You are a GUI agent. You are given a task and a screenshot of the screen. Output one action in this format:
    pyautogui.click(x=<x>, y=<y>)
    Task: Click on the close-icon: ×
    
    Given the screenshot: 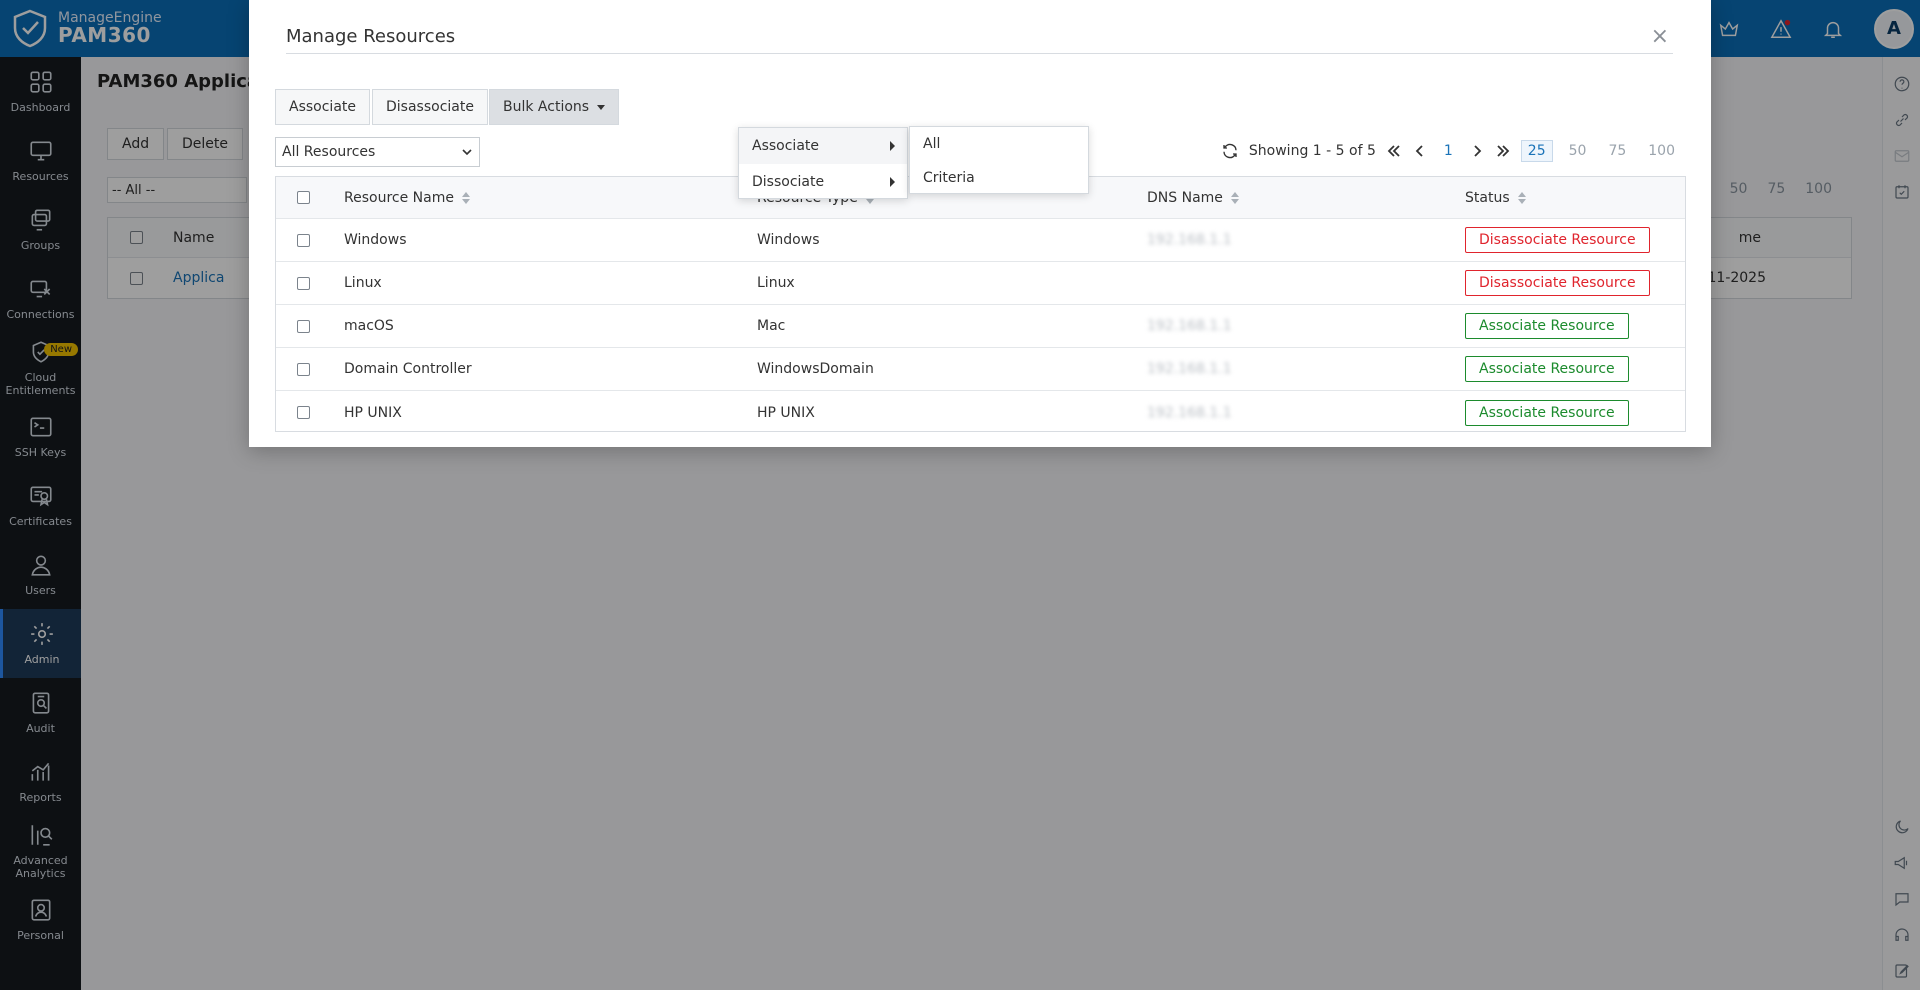 What is the action you would take?
    pyautogui.click(x=1662, y=36)
    